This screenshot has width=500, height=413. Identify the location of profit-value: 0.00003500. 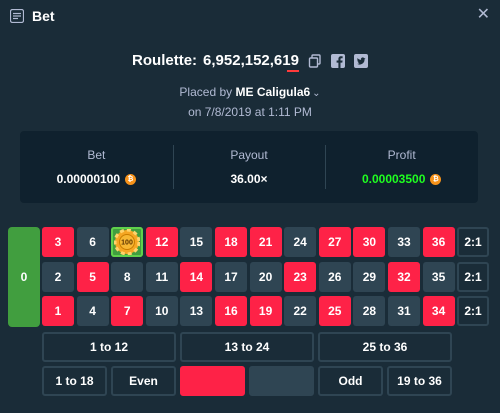
(393, 179).